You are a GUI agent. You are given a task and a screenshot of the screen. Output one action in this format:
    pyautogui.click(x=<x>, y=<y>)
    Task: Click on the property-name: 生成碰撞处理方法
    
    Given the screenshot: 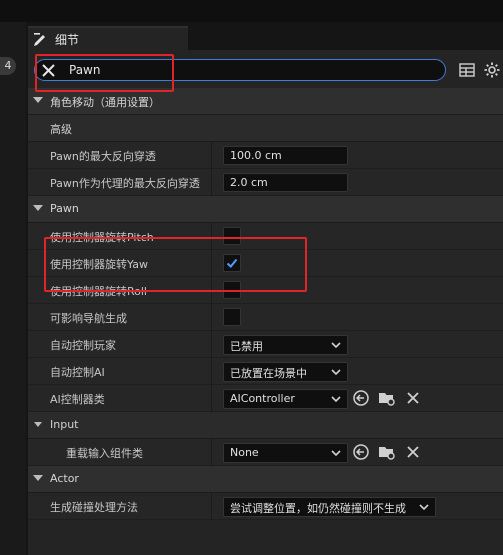 What is the action you would take?
    pyautogui.click(x=94, y=507)
    